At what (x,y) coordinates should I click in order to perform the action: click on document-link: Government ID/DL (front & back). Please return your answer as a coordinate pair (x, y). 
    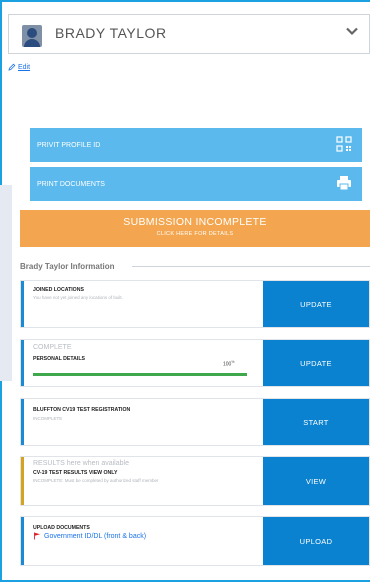
    Looking at the image, I should click on (89, 536).